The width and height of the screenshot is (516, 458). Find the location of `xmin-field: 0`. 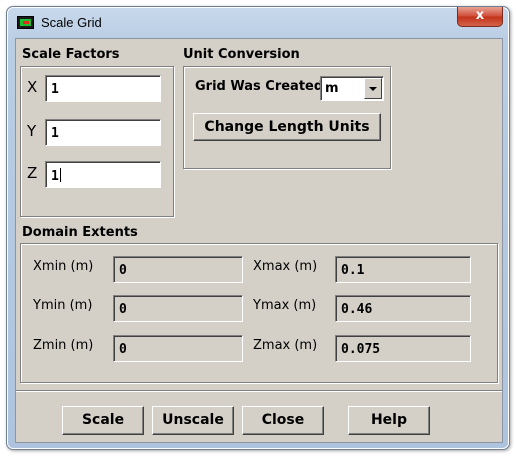

xmin-field: 0 is located at coordinates (178, 269).